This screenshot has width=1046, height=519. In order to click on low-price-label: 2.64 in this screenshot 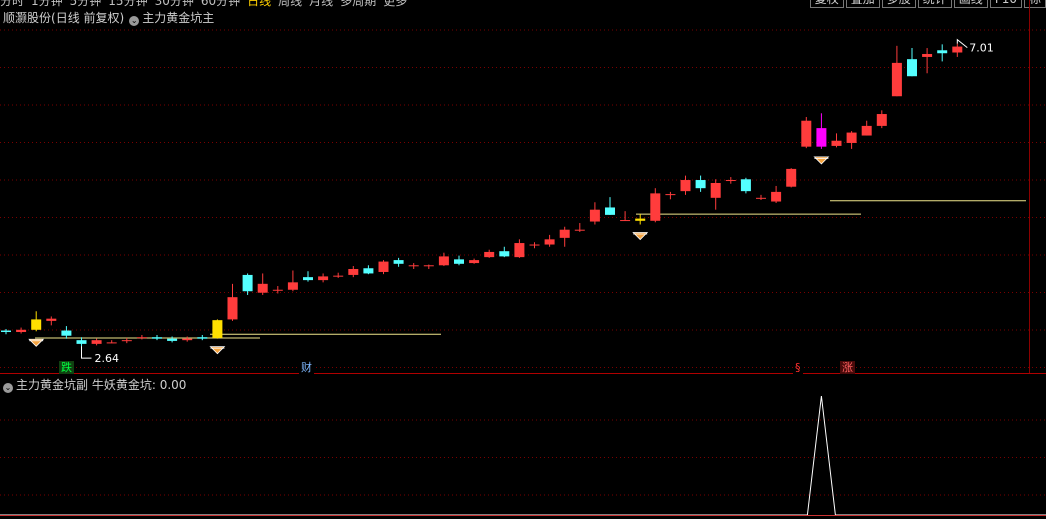, I will do `click(107, 358)`.